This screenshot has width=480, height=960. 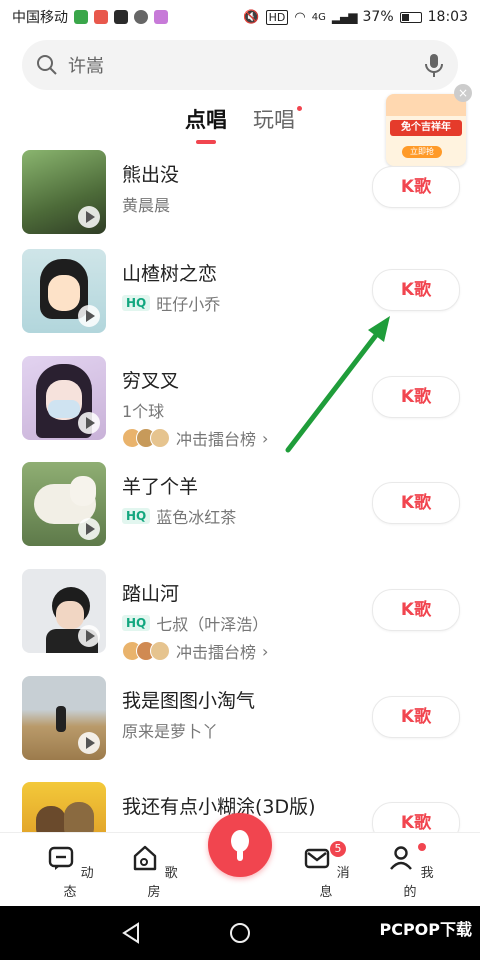 What do you see at coordinates (240, 729) in the screenshot?
I see `list-item: 我是图图小淘气 原来是萝卜丫 K歌` at bounding box center [240, 729].